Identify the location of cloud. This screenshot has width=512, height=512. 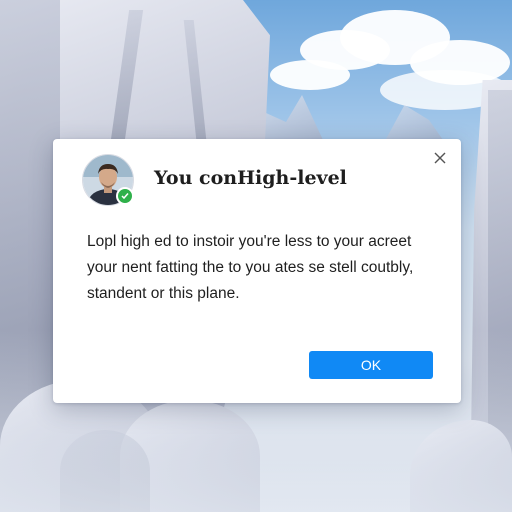
(310, 75).